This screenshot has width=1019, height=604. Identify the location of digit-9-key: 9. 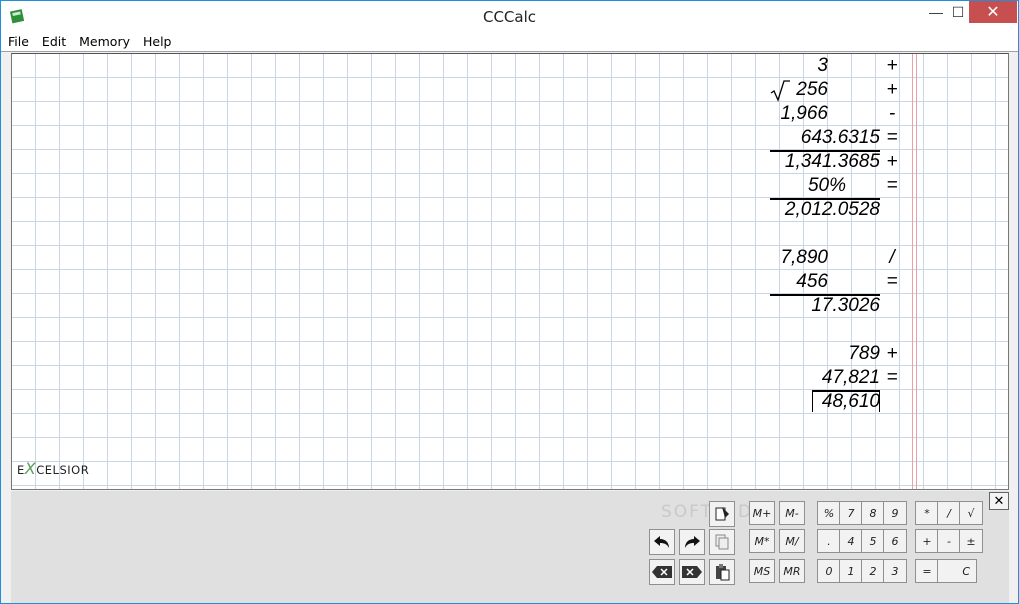
(895, 513).